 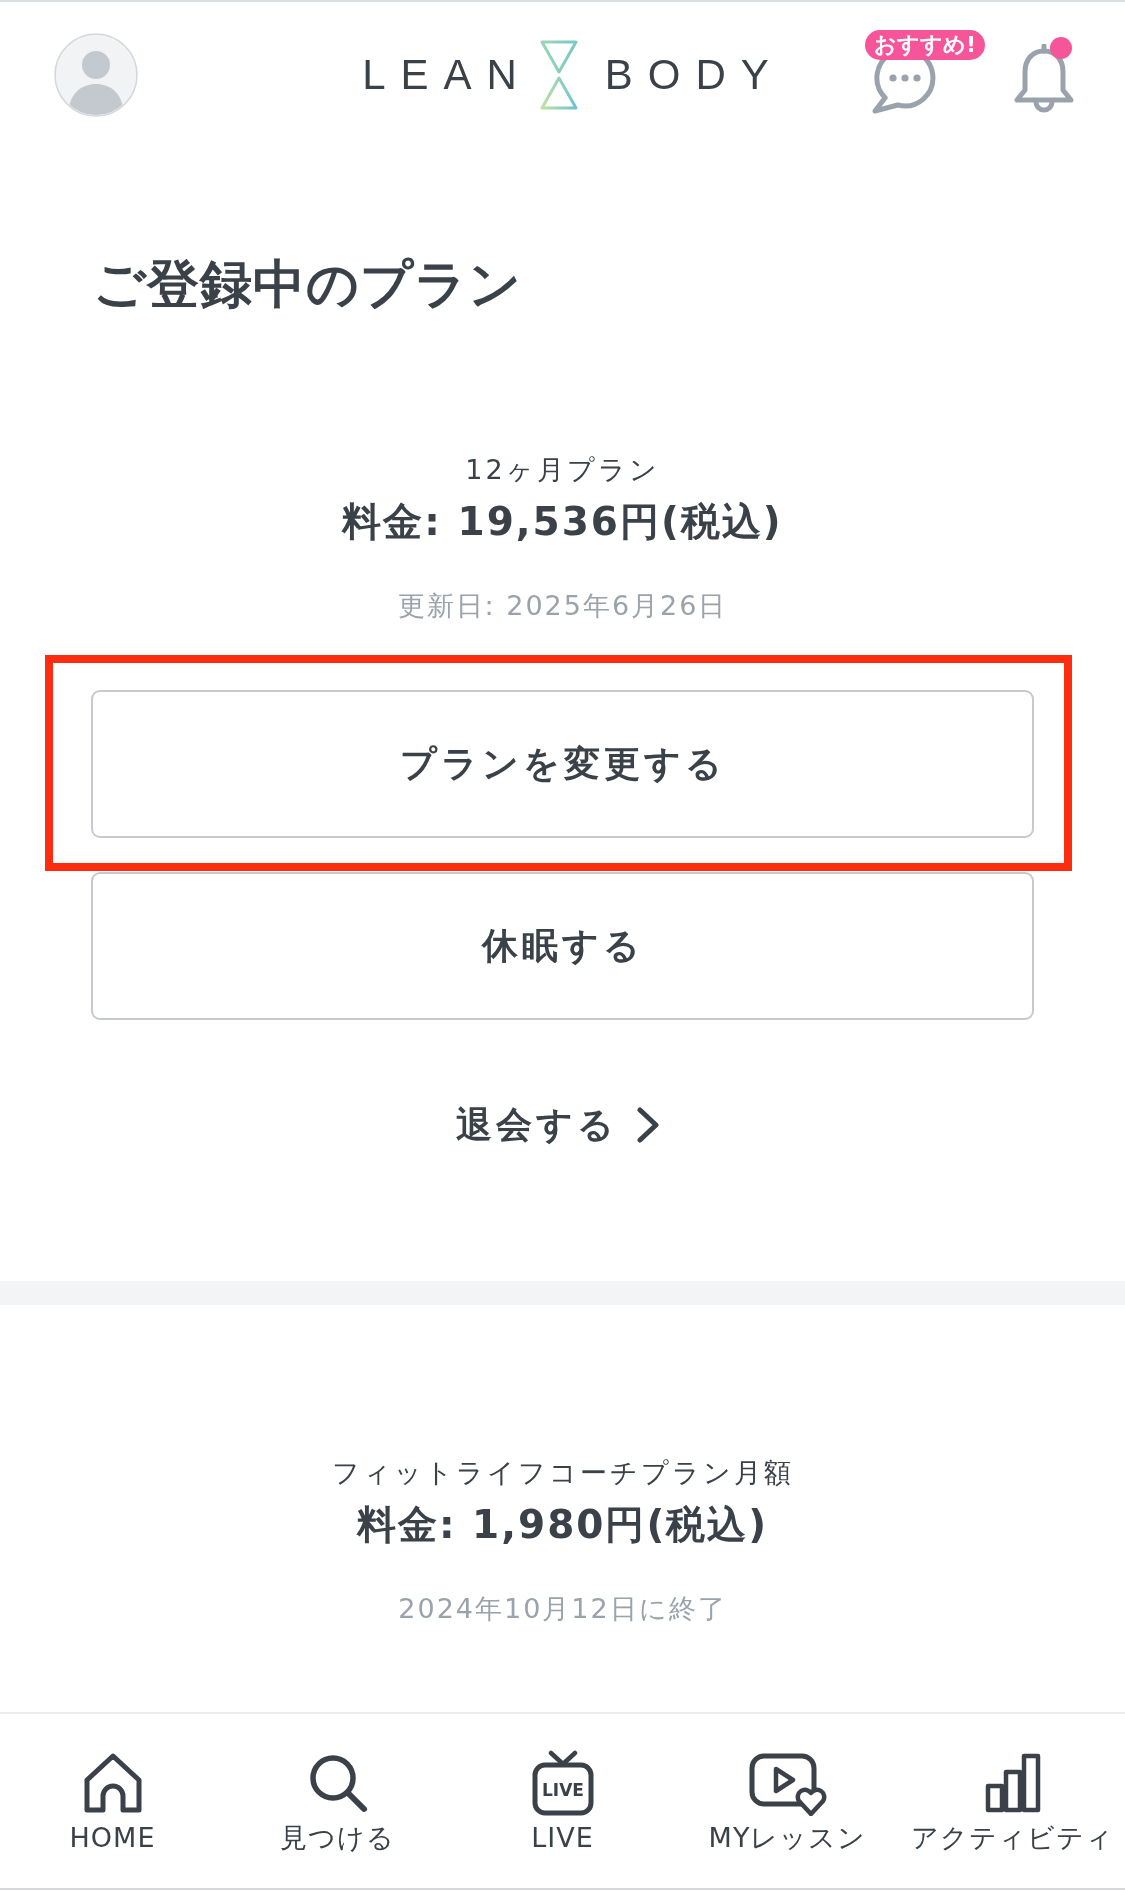 I want to click on nav-tab: LIVE LIVE, so click(x=562, y=1801).